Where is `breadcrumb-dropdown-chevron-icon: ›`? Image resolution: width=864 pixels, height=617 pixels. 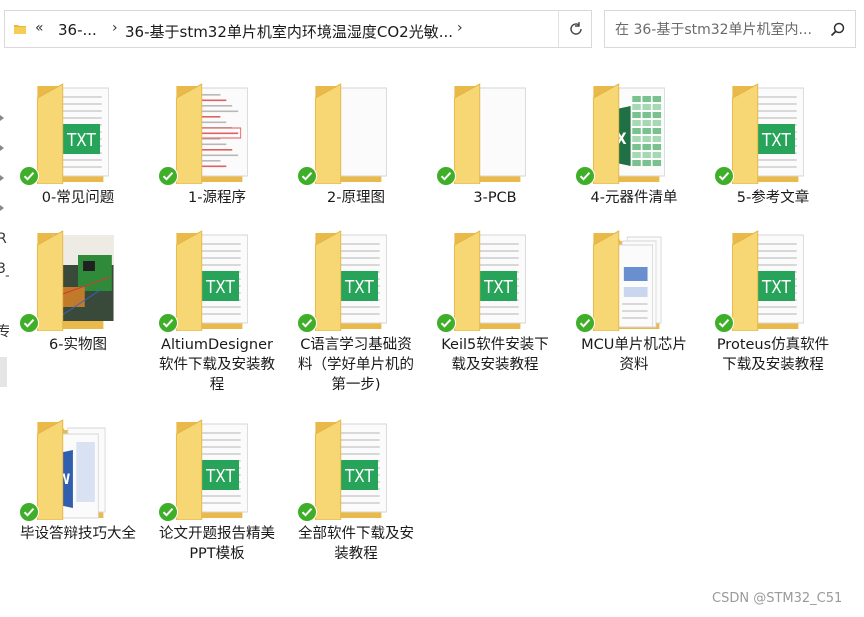 breadcrumb-dropdown-chevron-icon: › is located at coordinates (460, 28).